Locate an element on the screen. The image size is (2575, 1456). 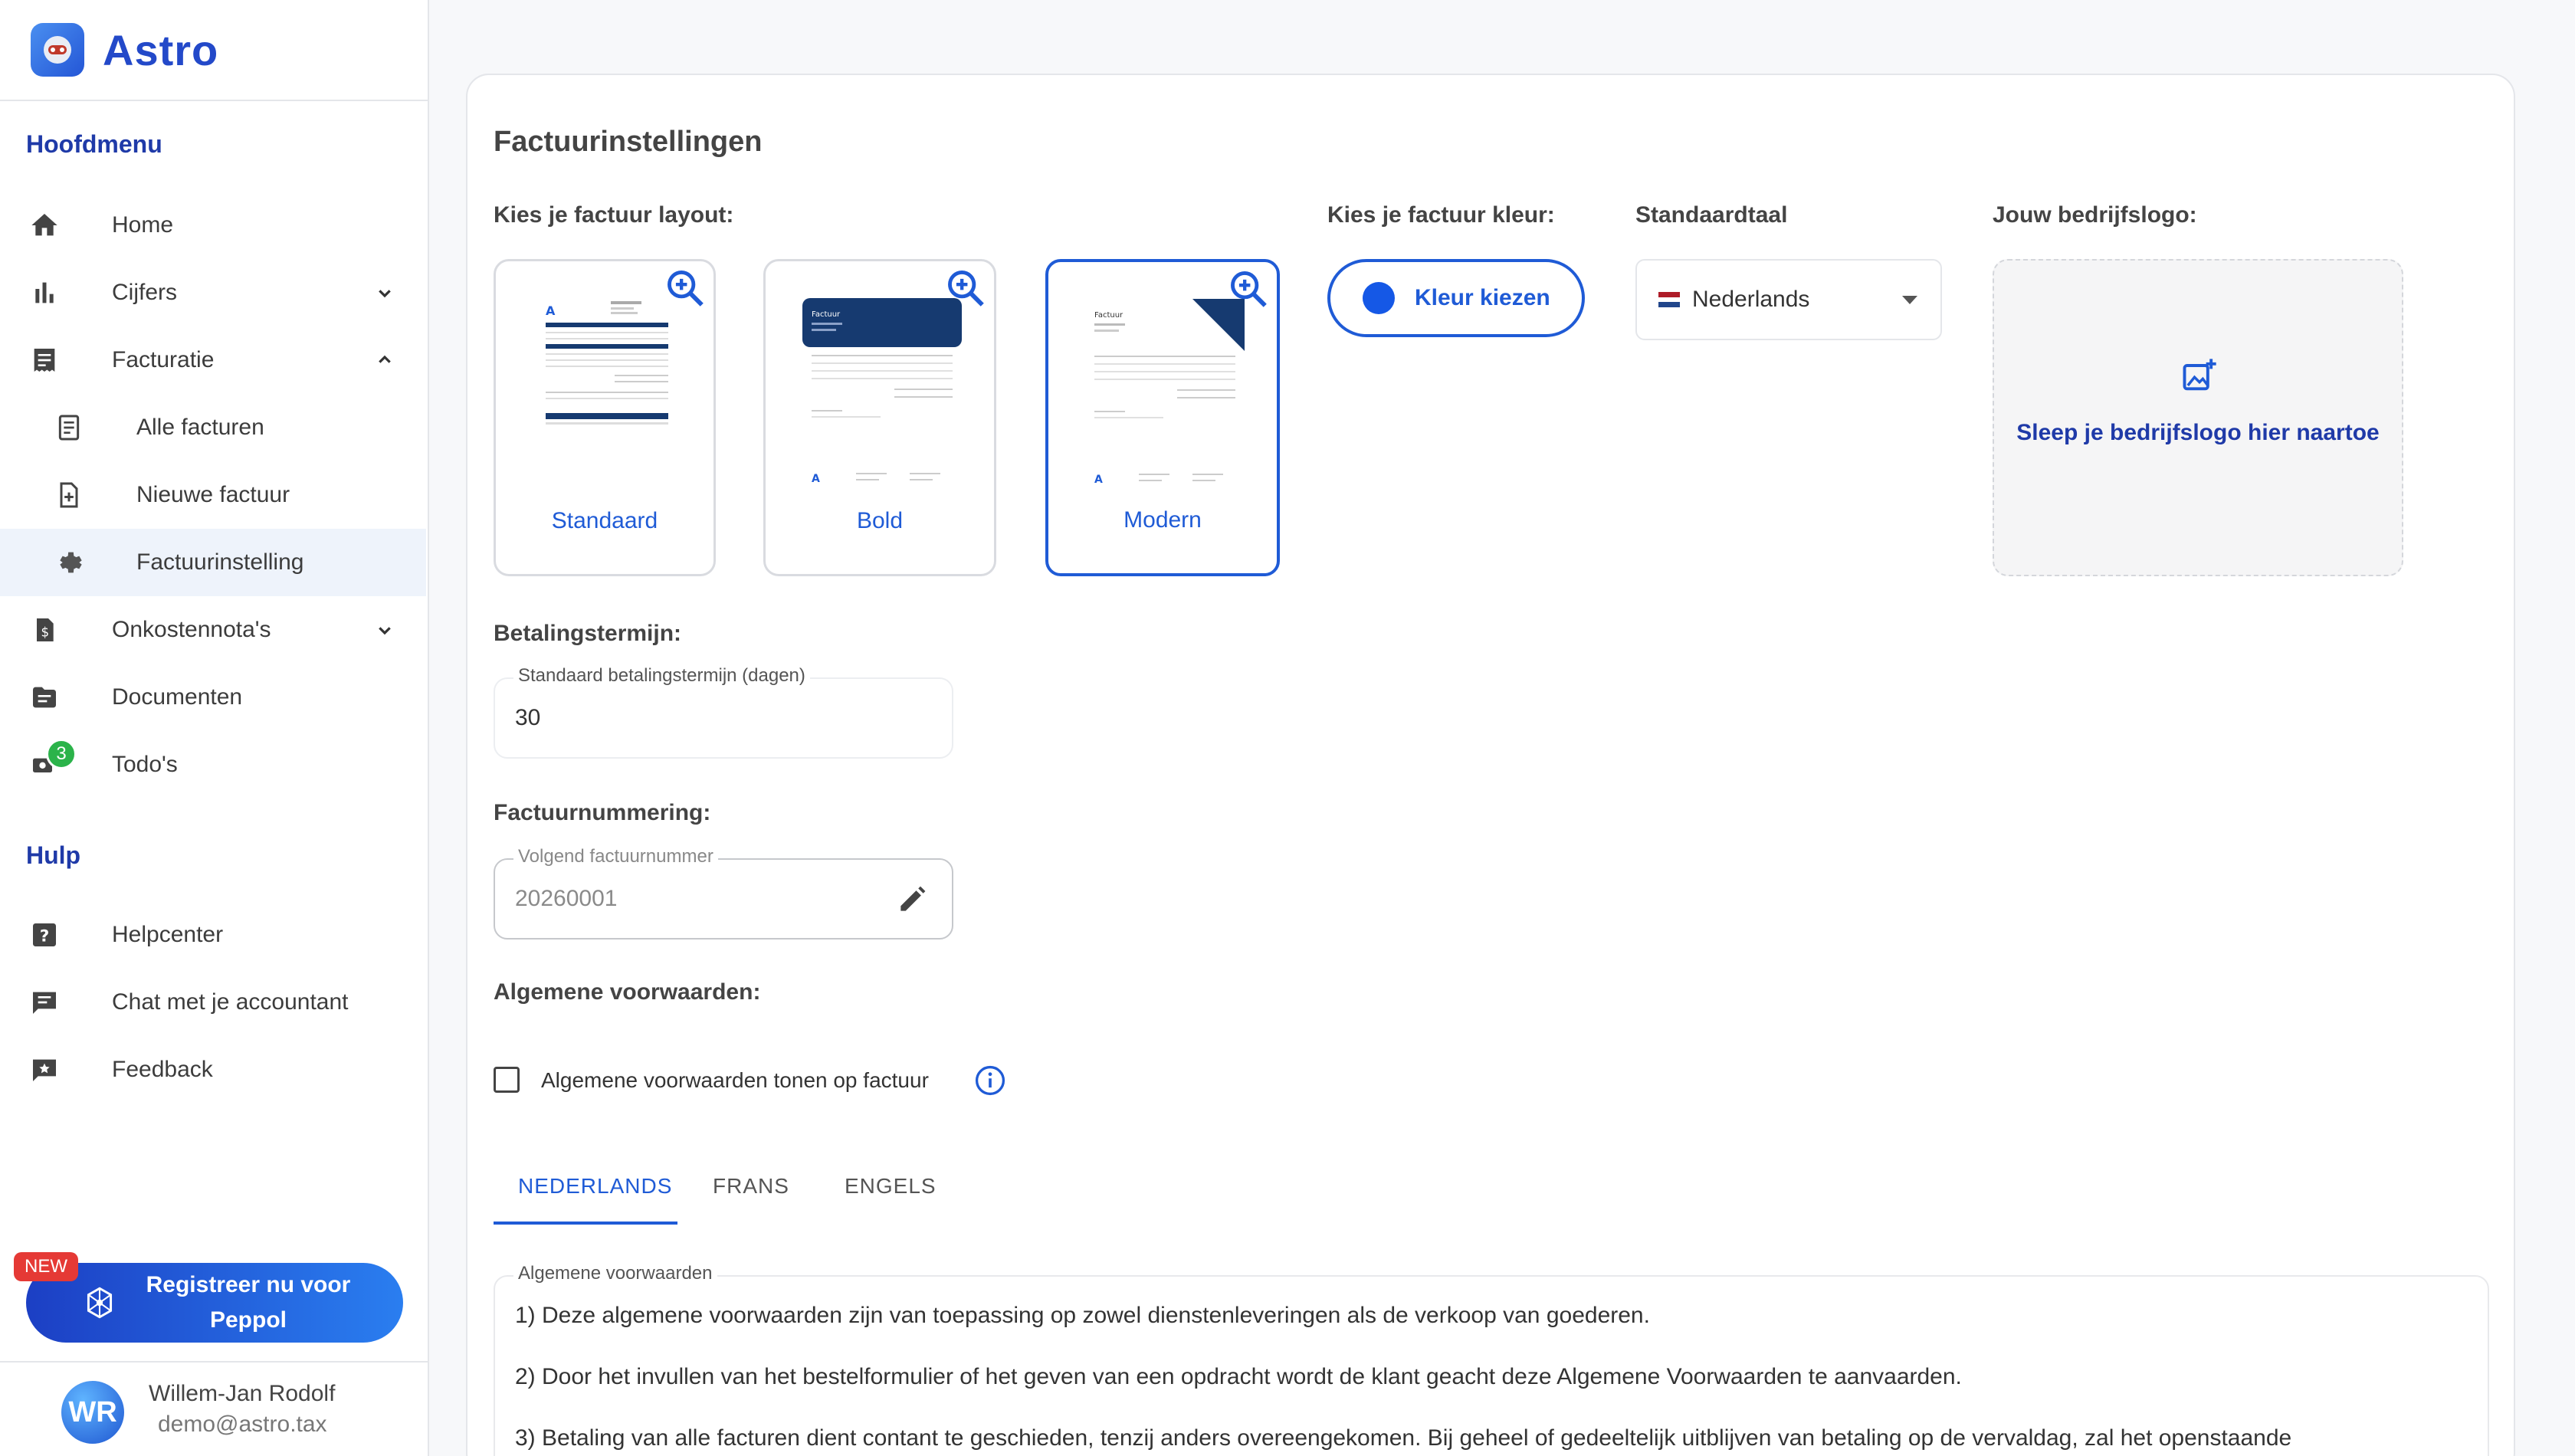
expense-note-icon: $ is located at coordinates (45, 630).